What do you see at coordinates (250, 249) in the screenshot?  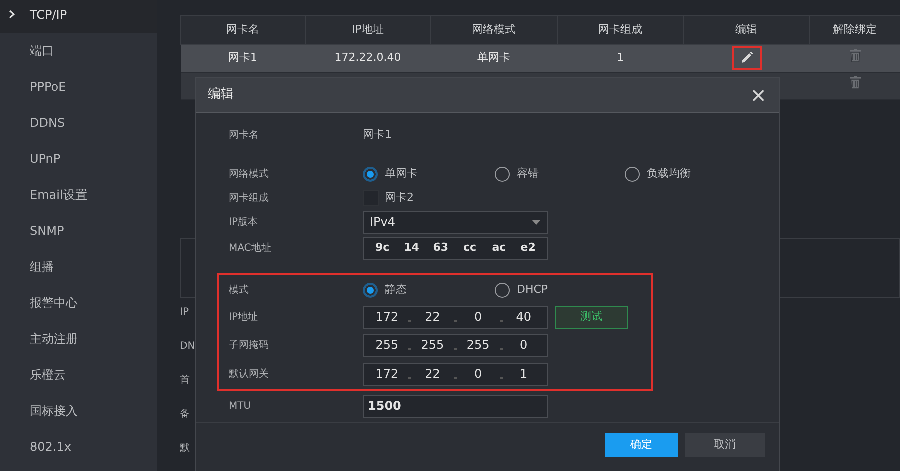 I see `field-label: MAC地址` at bounding box center [250, 249].